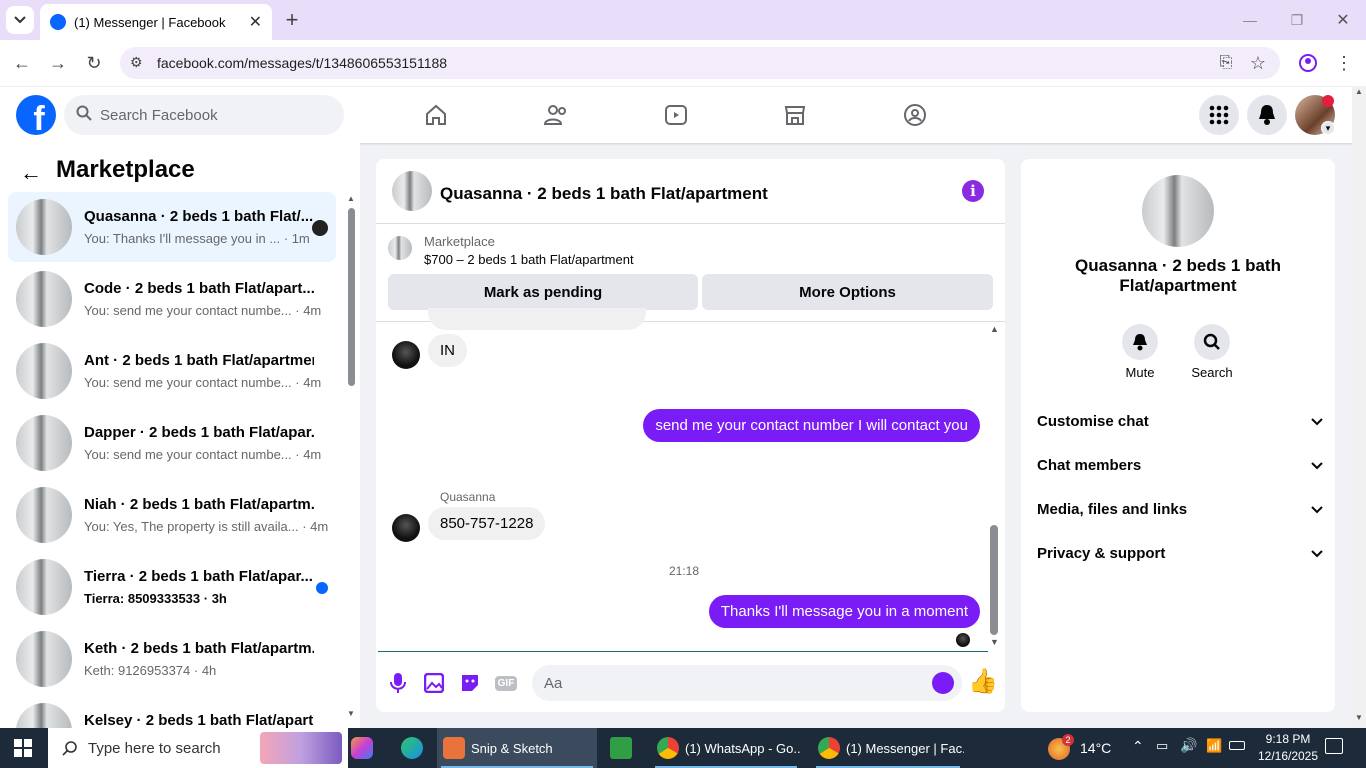 This screenshot has width=1366, height=768. What do you see at coordinates (94, 63) in the screenshot?
I see `reload-icon: ↻` at bounding box center [94, 63].